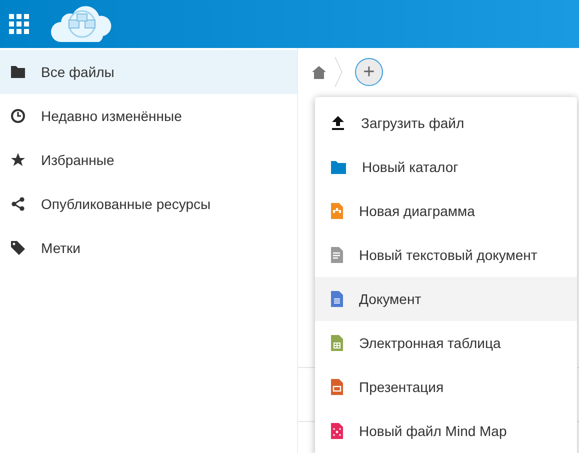  I want to click on menu-item: Документ, so click(446, 299).